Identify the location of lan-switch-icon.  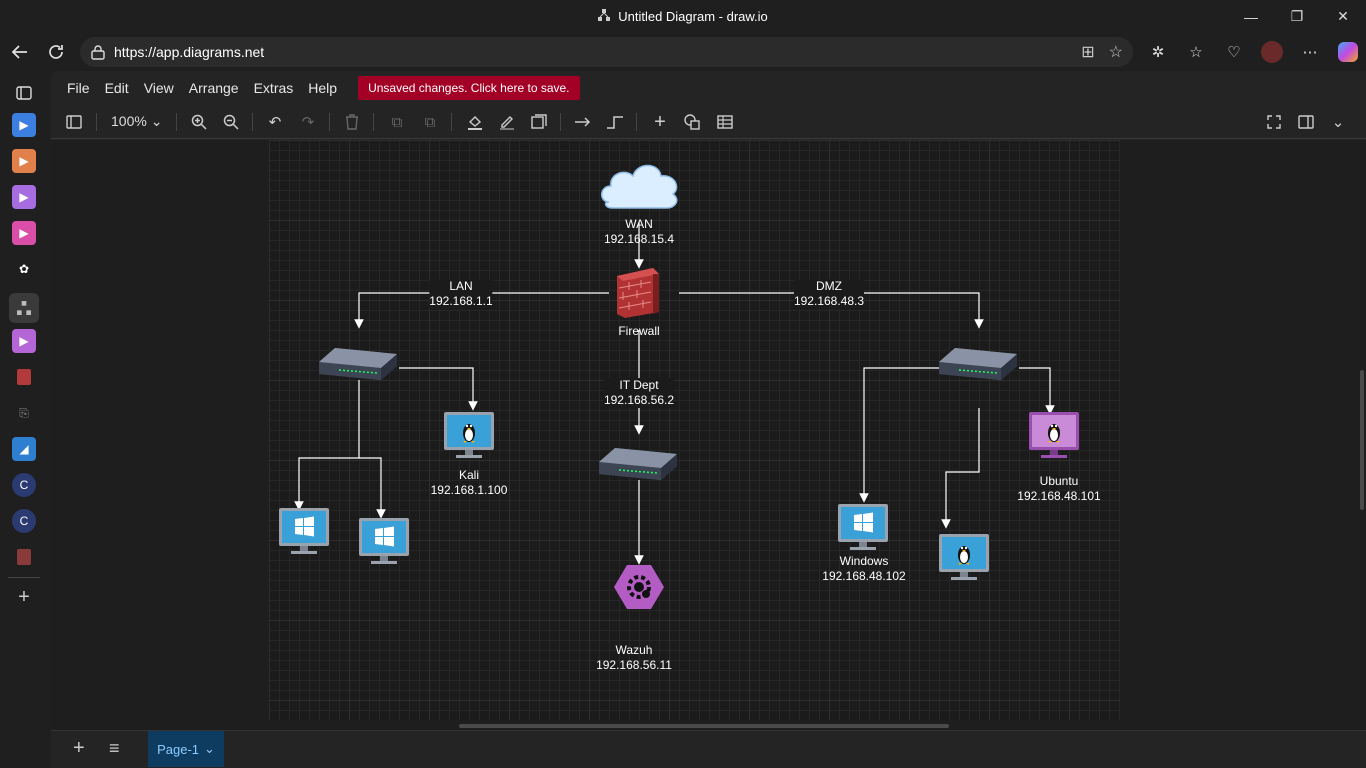
(358, 364).